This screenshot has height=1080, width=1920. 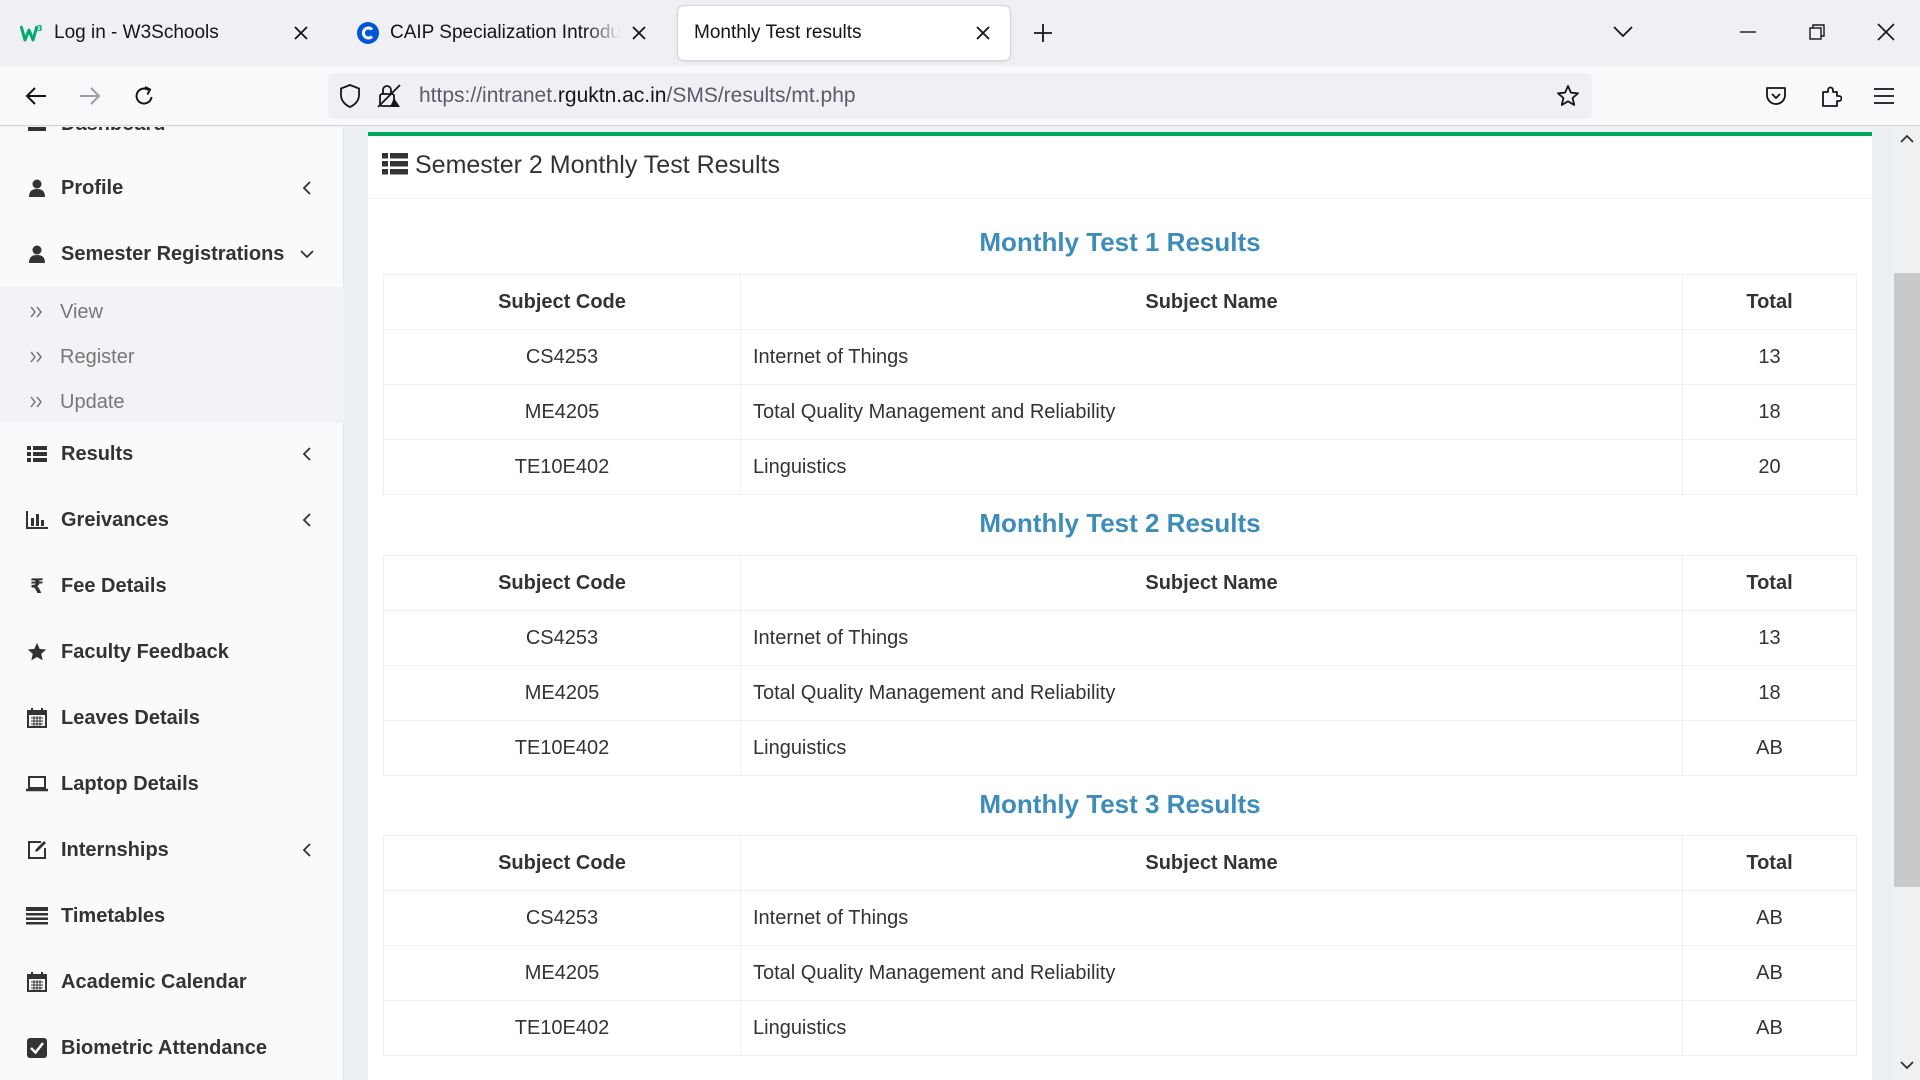 I want to click on scrollbar-thumb, so click(x=1907, y=580).